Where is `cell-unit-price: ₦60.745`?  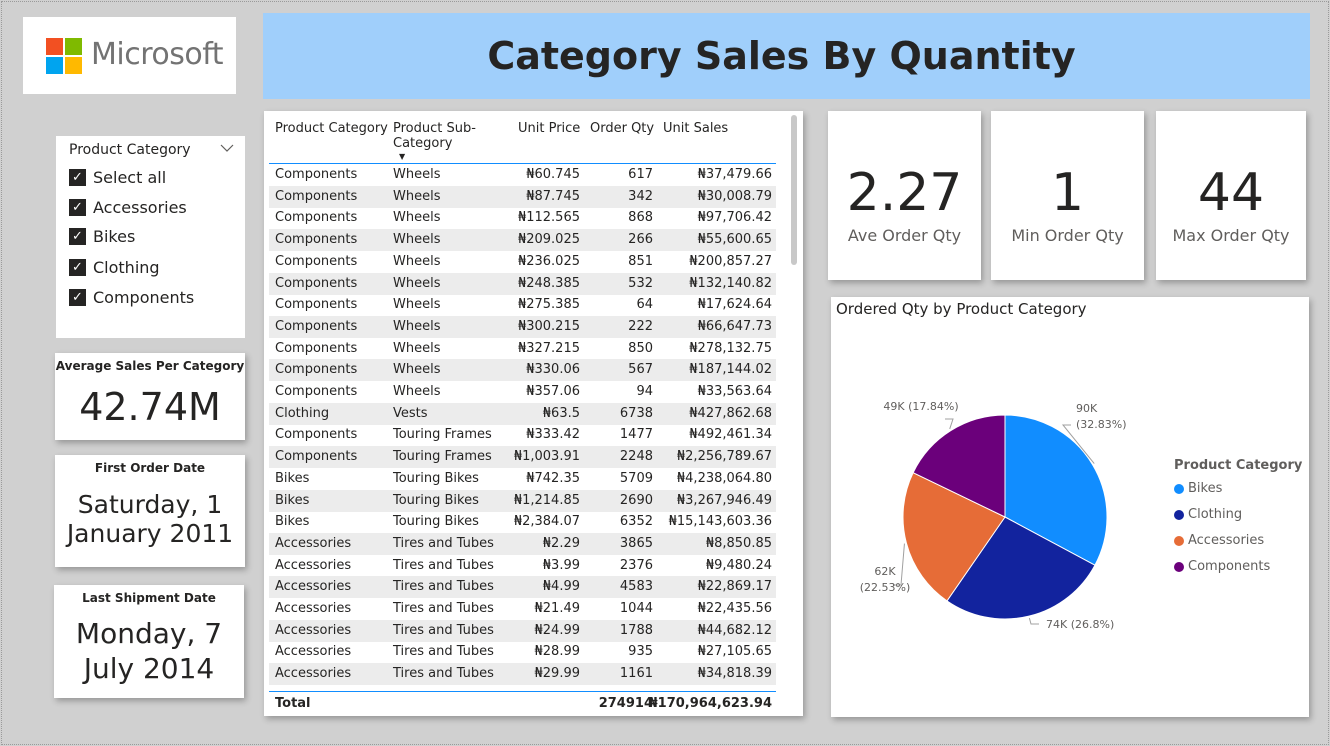 cell-unit-price: ₦60.745 is located at coordinates (553, 174).